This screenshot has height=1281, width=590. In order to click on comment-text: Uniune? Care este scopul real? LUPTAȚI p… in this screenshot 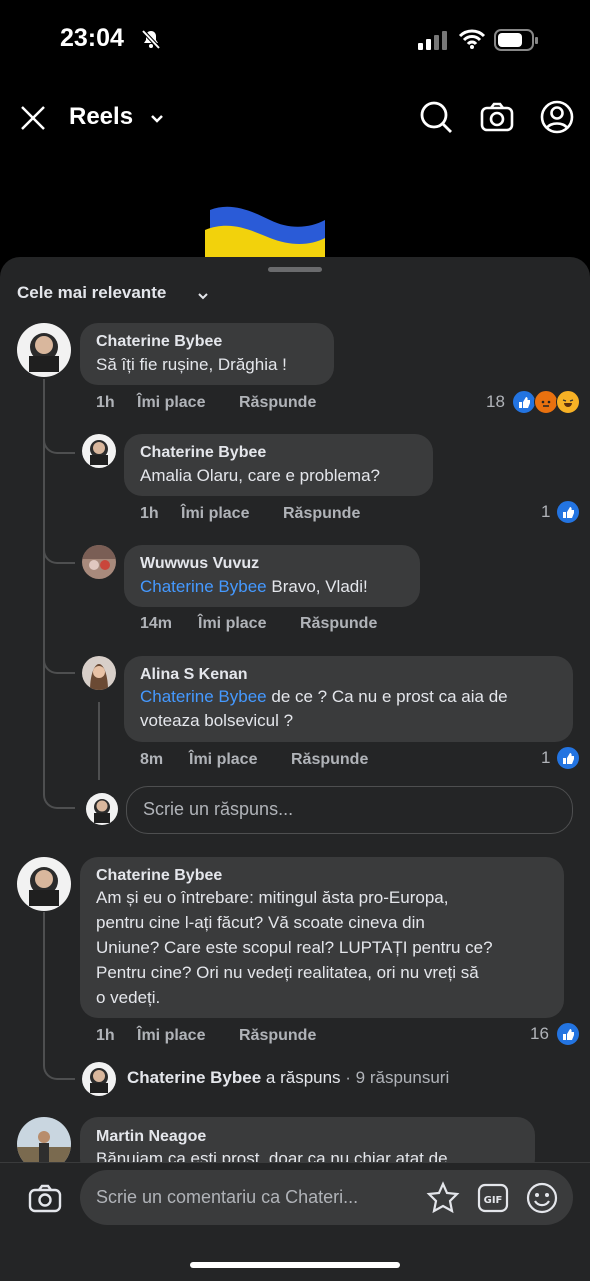, I will do `click(294, 947)`.